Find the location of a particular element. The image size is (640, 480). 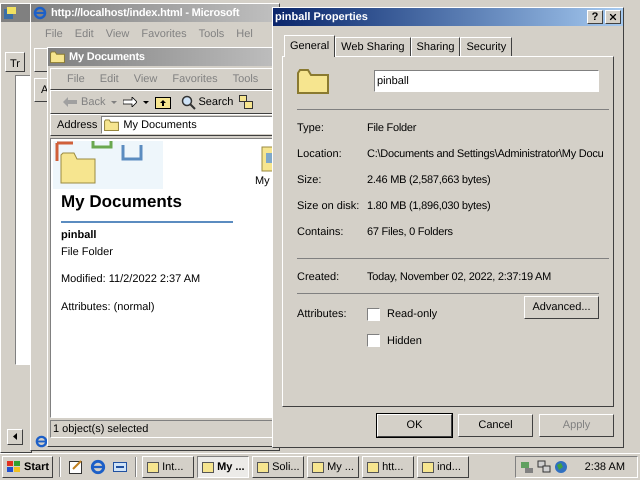

checkbox: Hidden is located at coordinates (445, 340).